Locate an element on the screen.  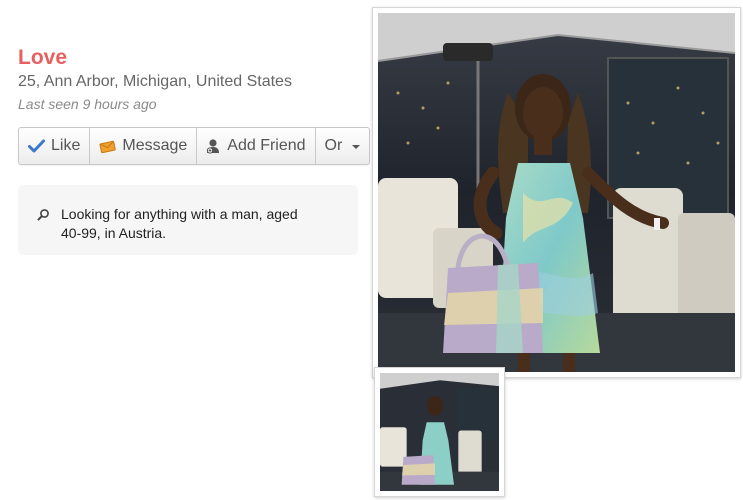
add-friend-button: Add Friend is located at coordinates (256, 146).